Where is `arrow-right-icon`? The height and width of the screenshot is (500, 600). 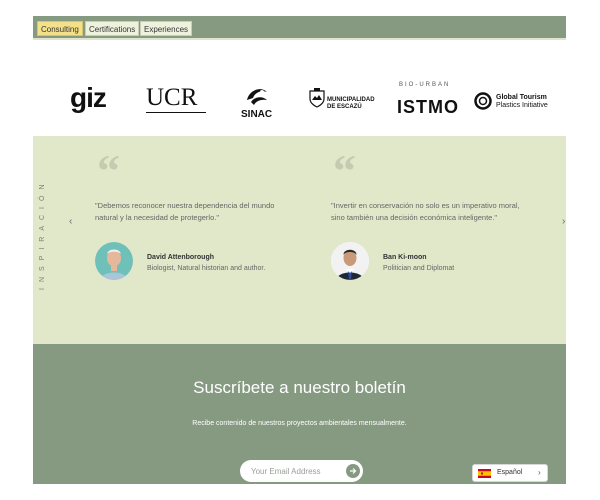
arrow-right-icon is located at coordinates (353, 471).